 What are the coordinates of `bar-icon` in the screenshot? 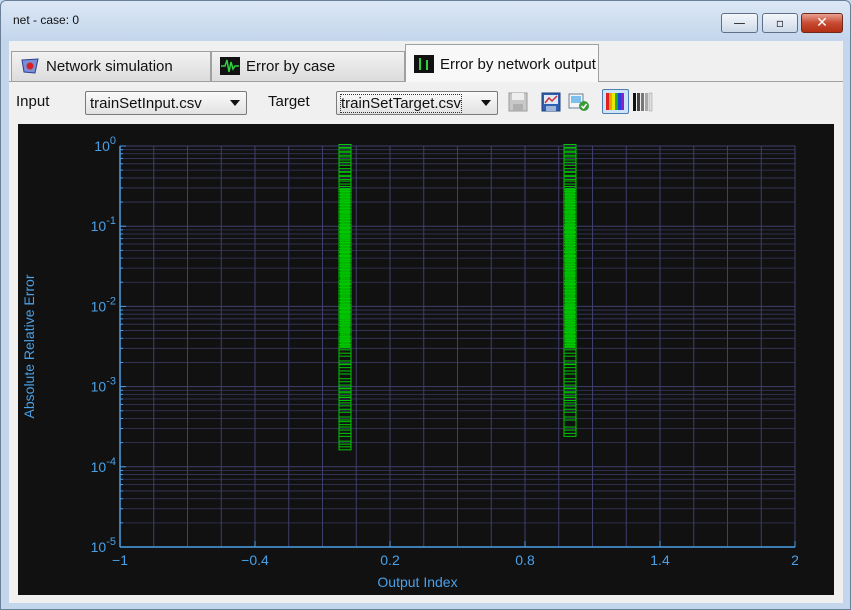 It's located at (424, 64).